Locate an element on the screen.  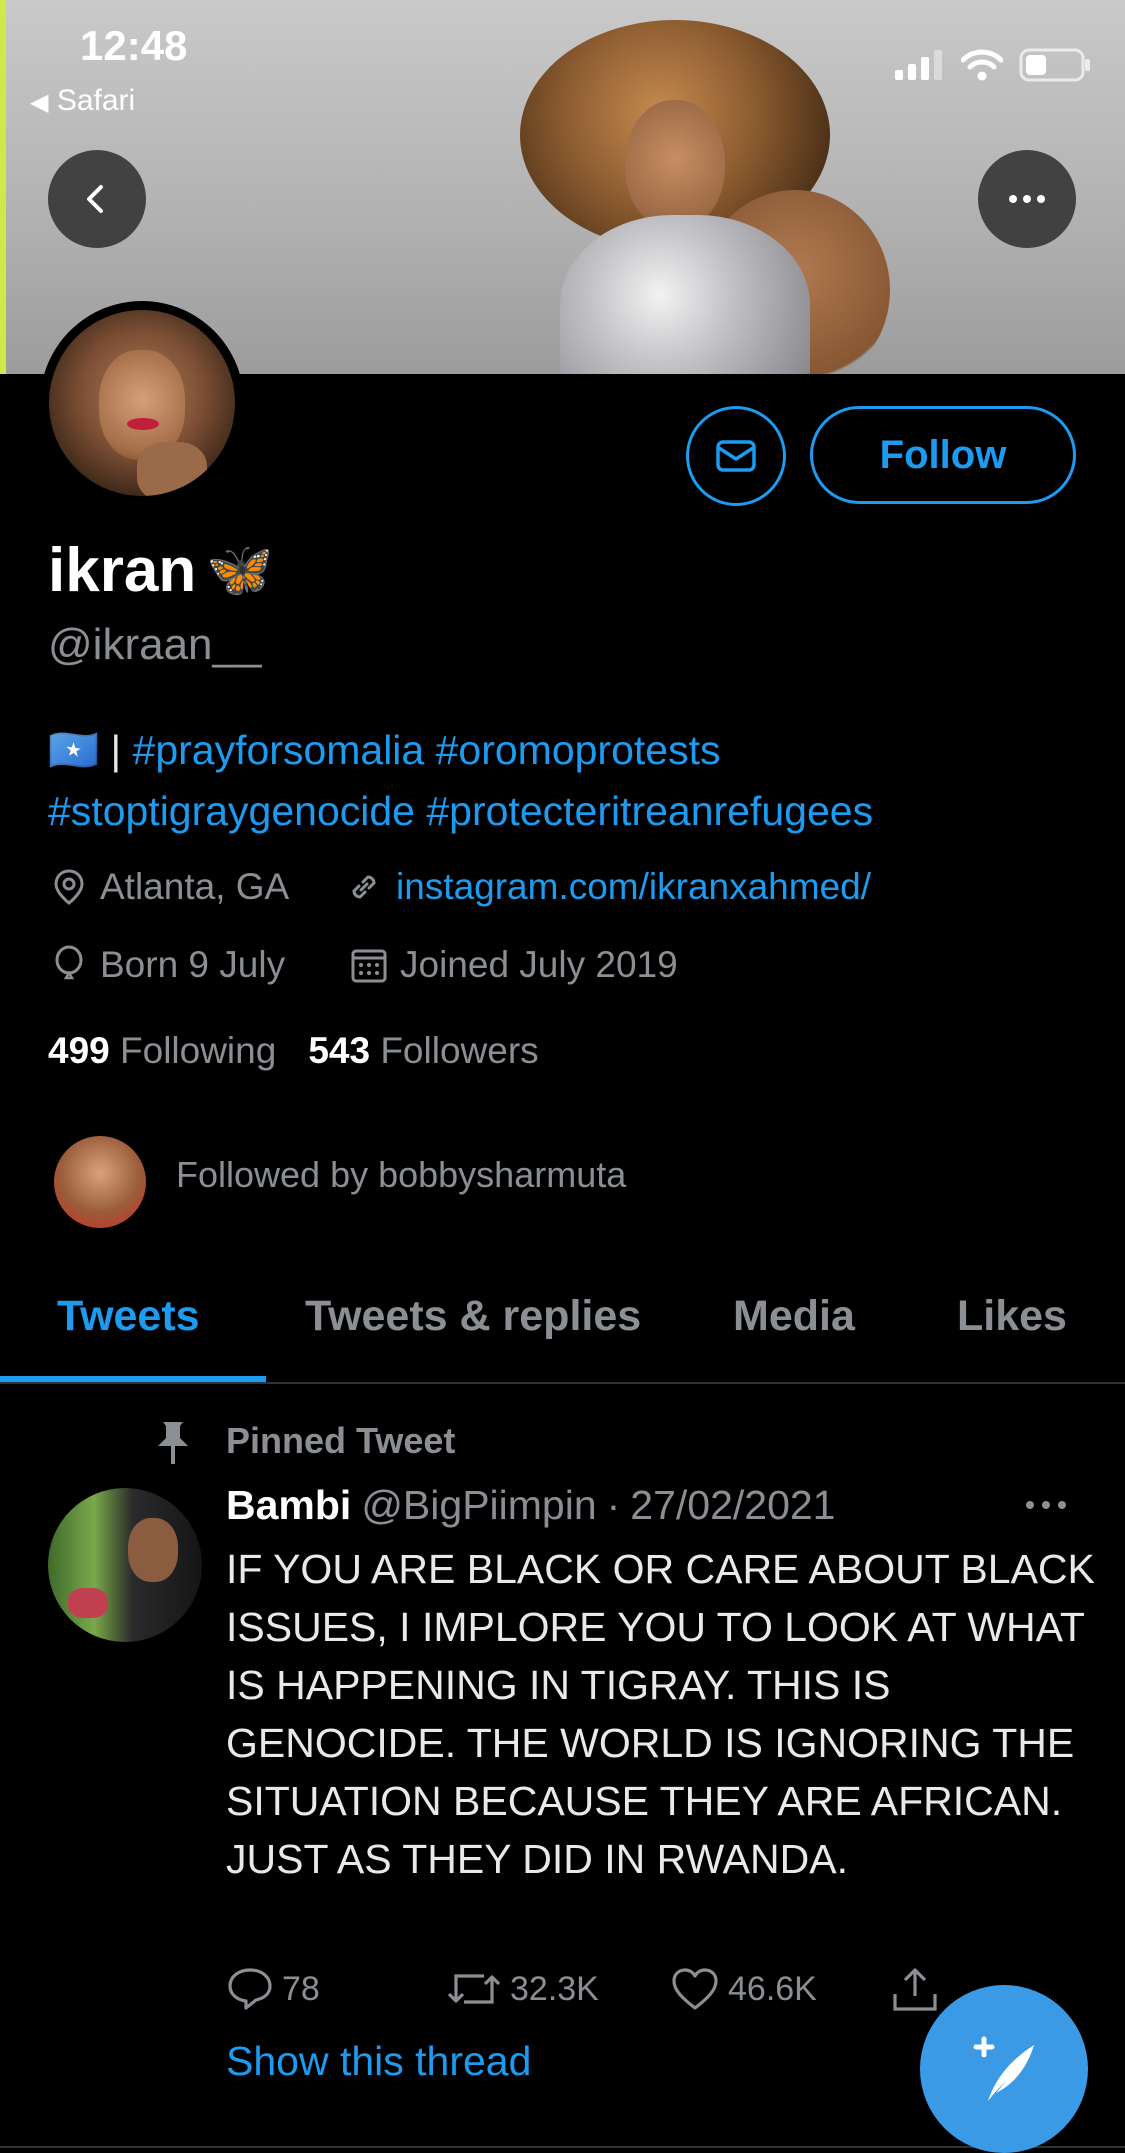
joined-text: Joined July 2019 is located at coordinates (539, 964).